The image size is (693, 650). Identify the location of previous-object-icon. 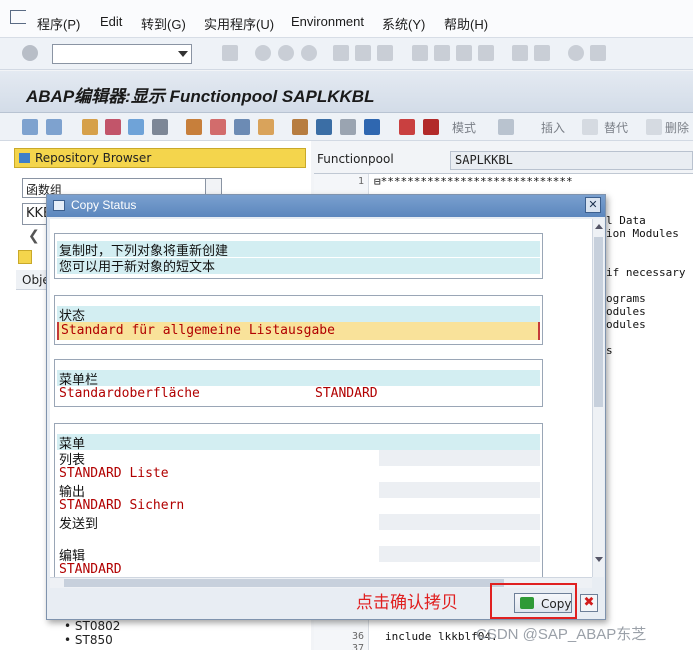
(25, 257).